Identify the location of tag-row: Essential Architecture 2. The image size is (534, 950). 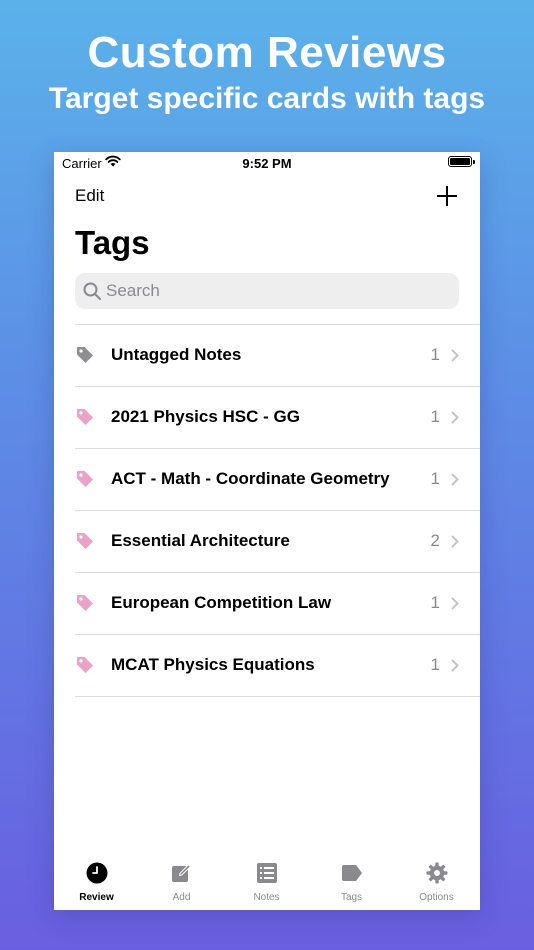
(277, 542).